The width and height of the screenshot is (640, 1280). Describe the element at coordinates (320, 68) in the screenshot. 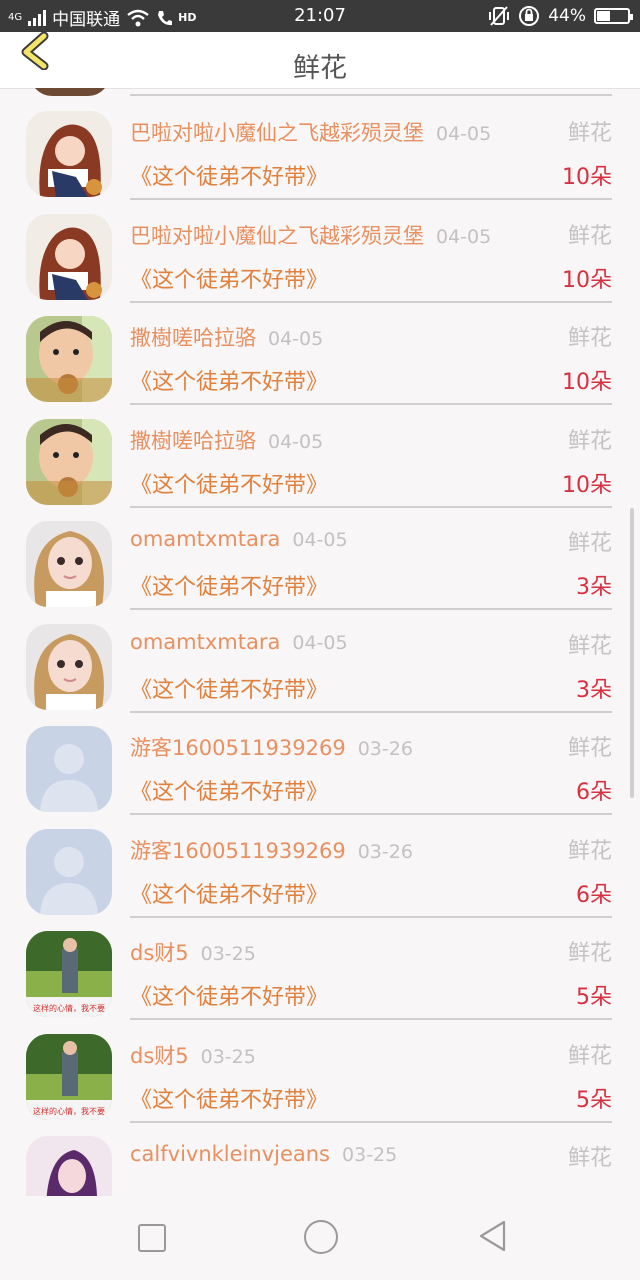

I see `page-title: 鲜花` at that location.